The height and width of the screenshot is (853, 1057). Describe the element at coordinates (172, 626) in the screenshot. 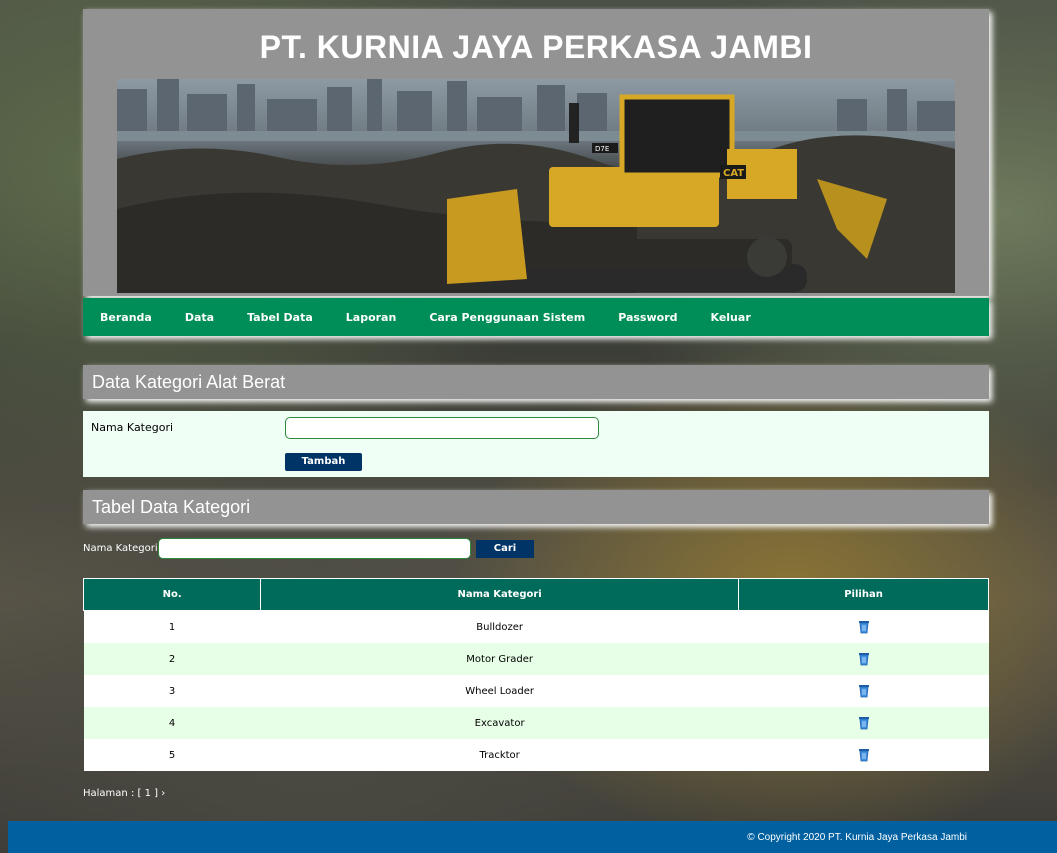

I see `row-number: 1` at that location.